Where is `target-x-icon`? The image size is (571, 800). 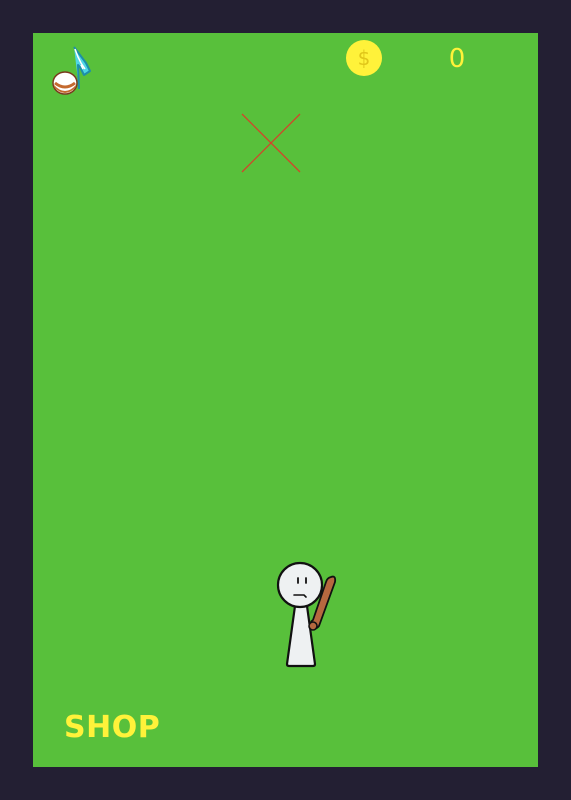 target-x-icon is located at coordinates (271, 143).